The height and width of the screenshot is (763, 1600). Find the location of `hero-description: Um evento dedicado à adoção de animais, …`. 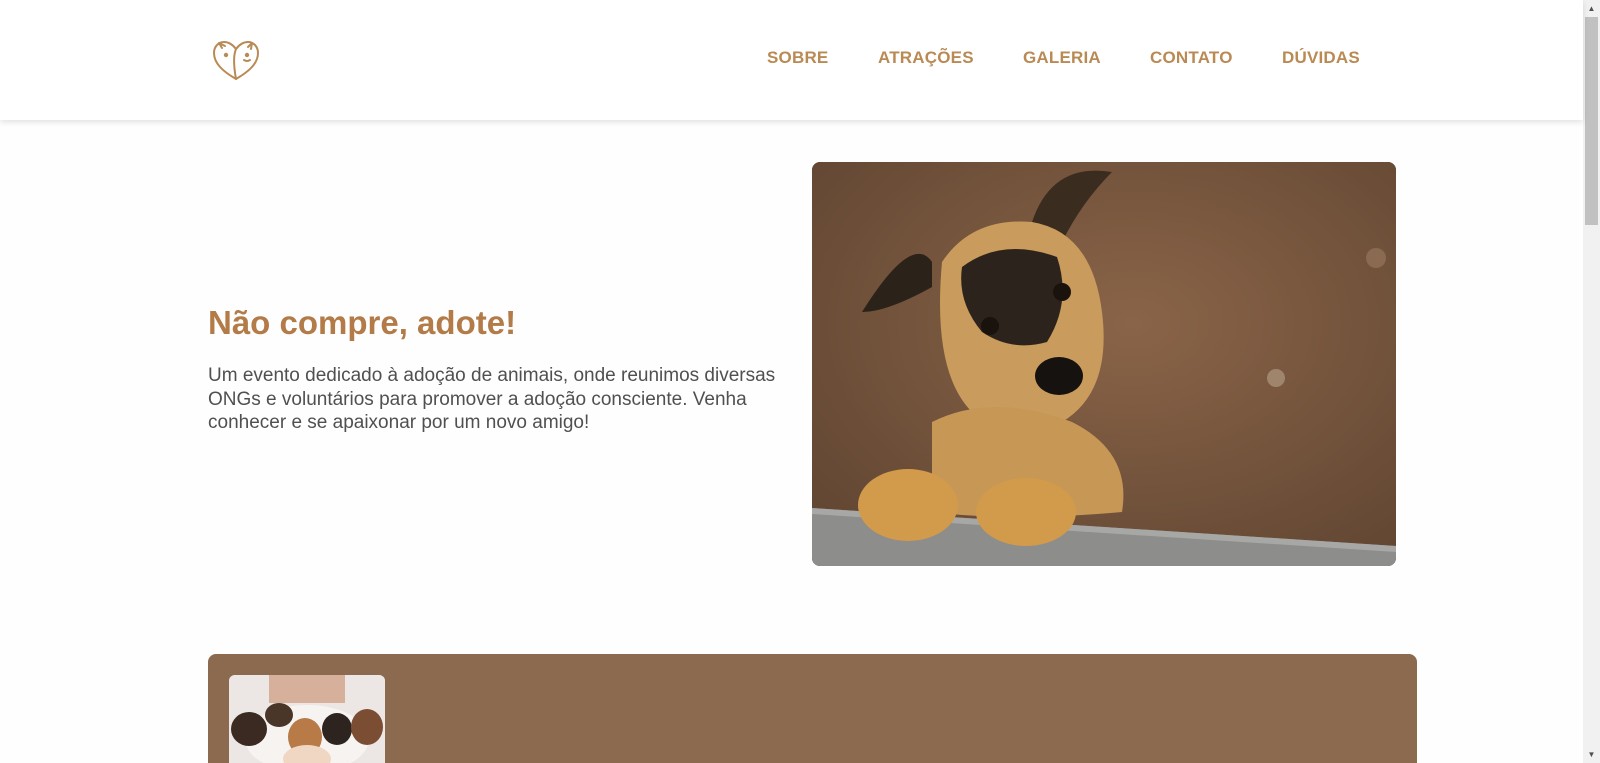

hero-description: Um evento dedicado à adoção de animais, … is located at coordinates (492, 399).